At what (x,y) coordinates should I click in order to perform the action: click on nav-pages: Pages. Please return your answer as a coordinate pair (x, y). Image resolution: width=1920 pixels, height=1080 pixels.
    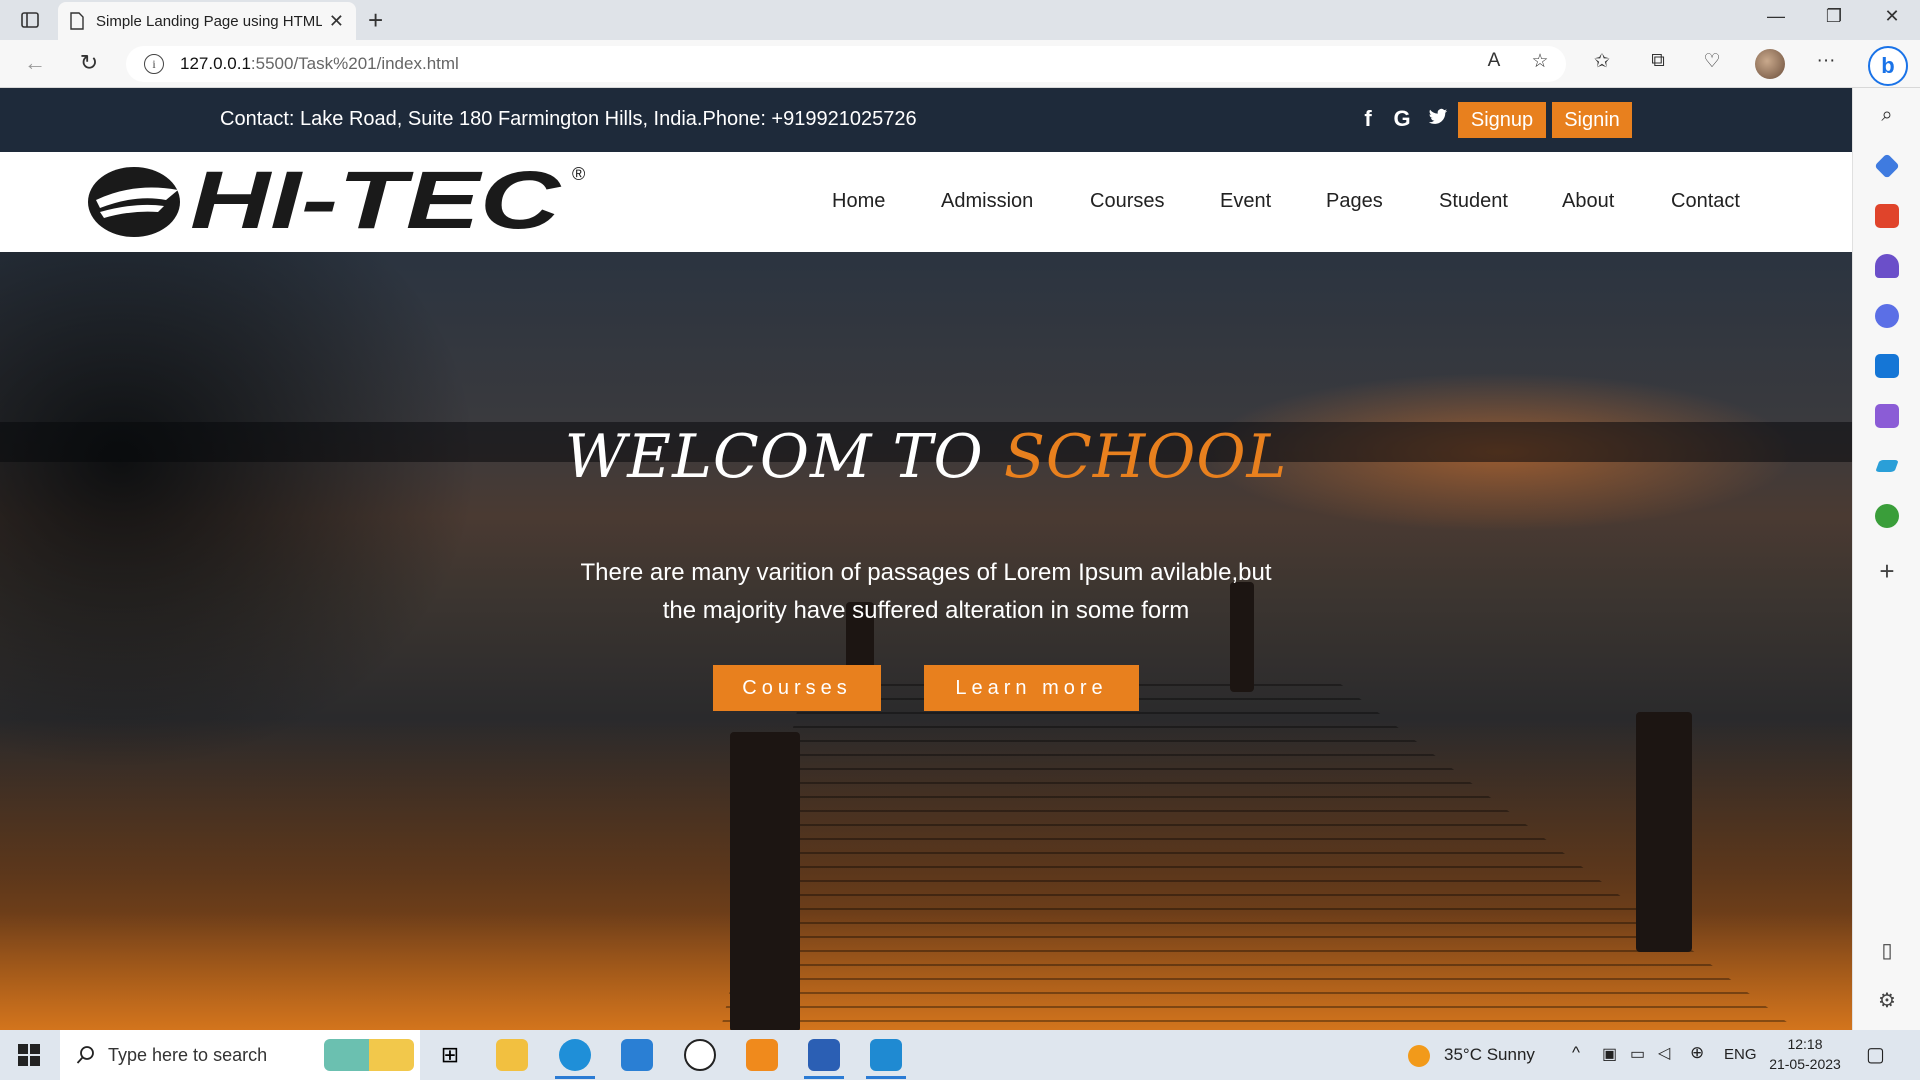
    Looking at the image, I should click on (1354, 201).